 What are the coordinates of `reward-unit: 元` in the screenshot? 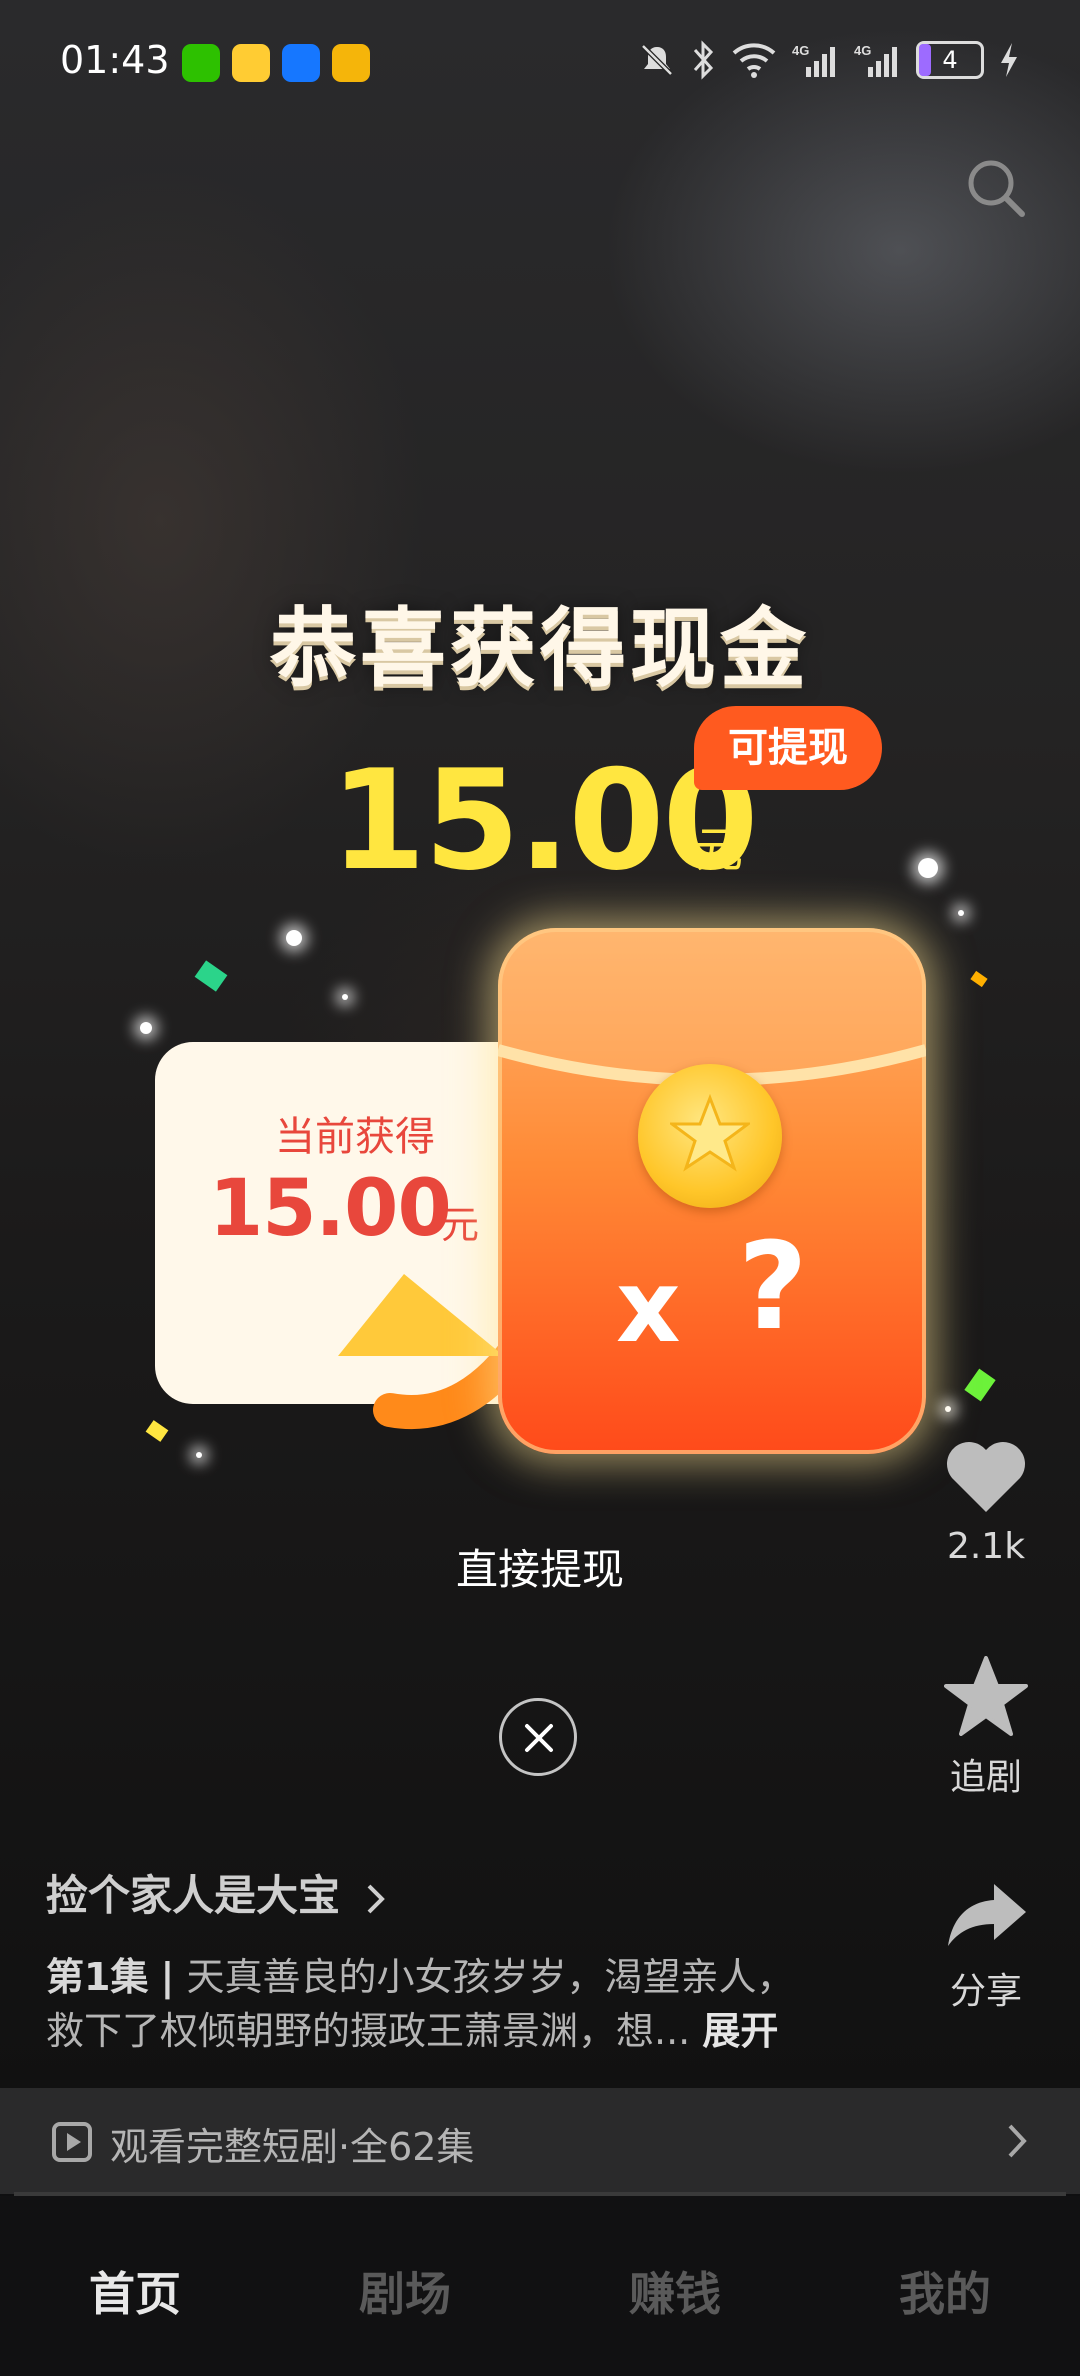 It's located at (719, 850).